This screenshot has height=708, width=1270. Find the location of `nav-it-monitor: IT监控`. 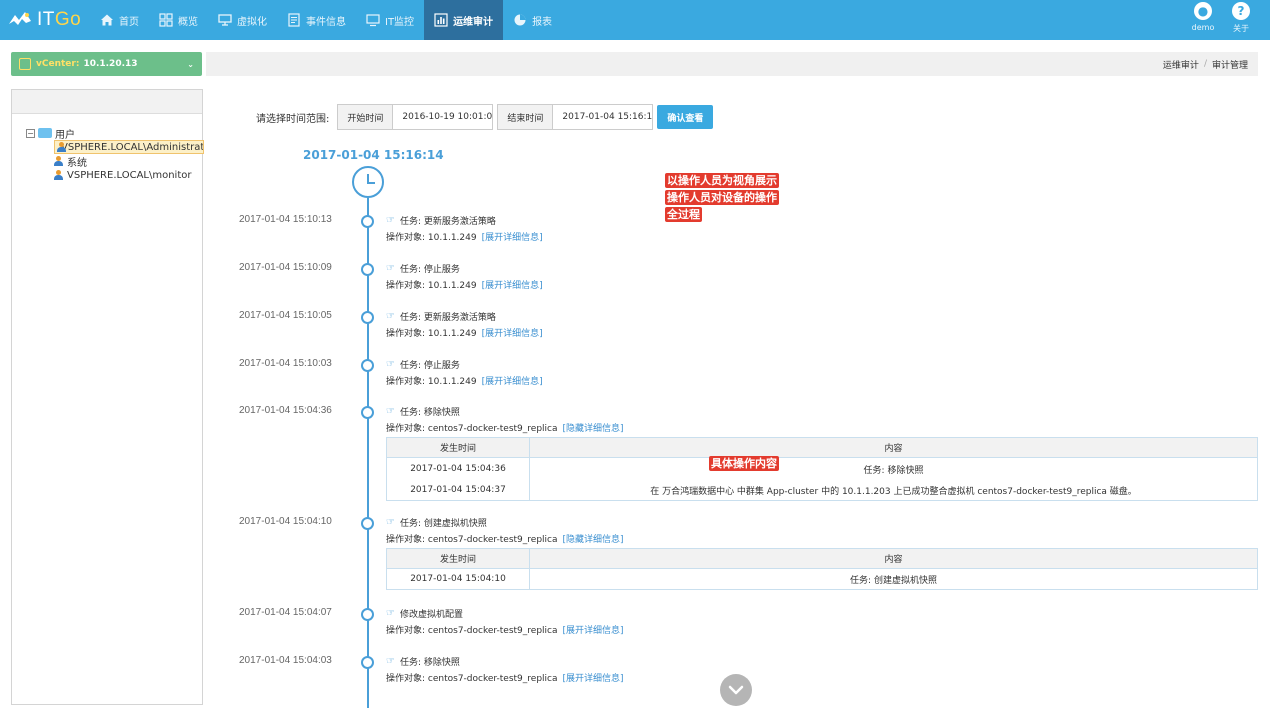

nav-it-monitor: IT监控 is located at coordinates (390, 20).